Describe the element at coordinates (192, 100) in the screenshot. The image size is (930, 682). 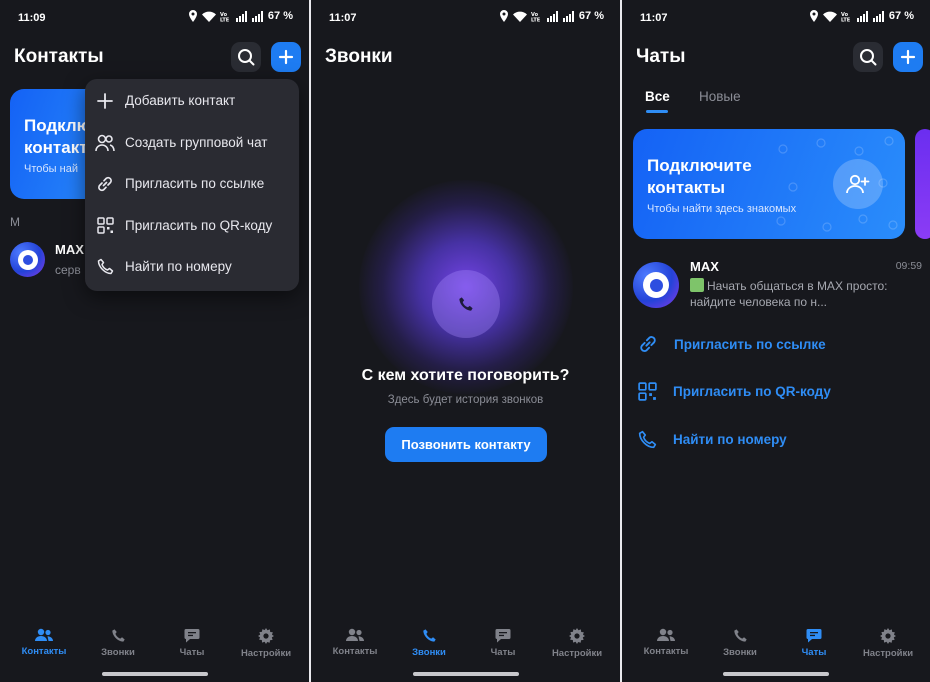
I see `menu-item-add-contact: Добавить контакт` at that location.